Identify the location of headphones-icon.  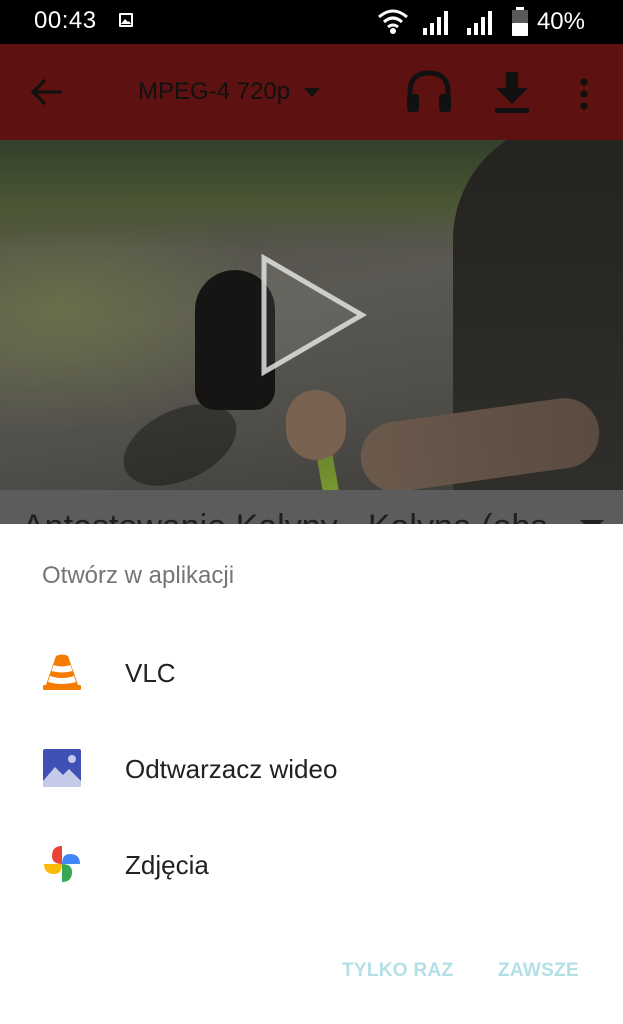
(429, 91).